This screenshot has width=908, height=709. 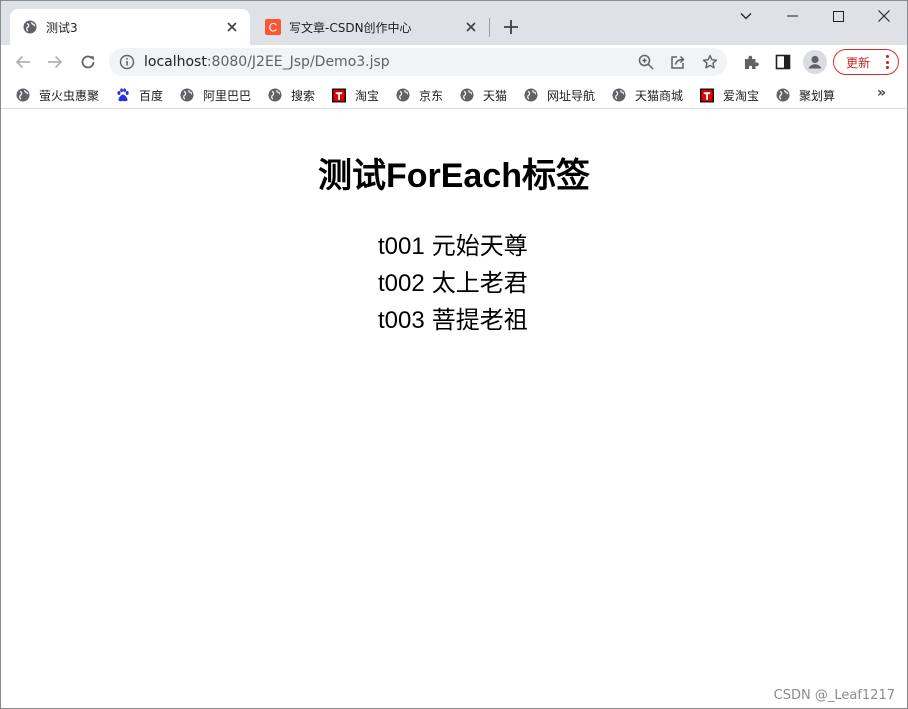 I want to click on share-icon, so click(x=678, y=62).